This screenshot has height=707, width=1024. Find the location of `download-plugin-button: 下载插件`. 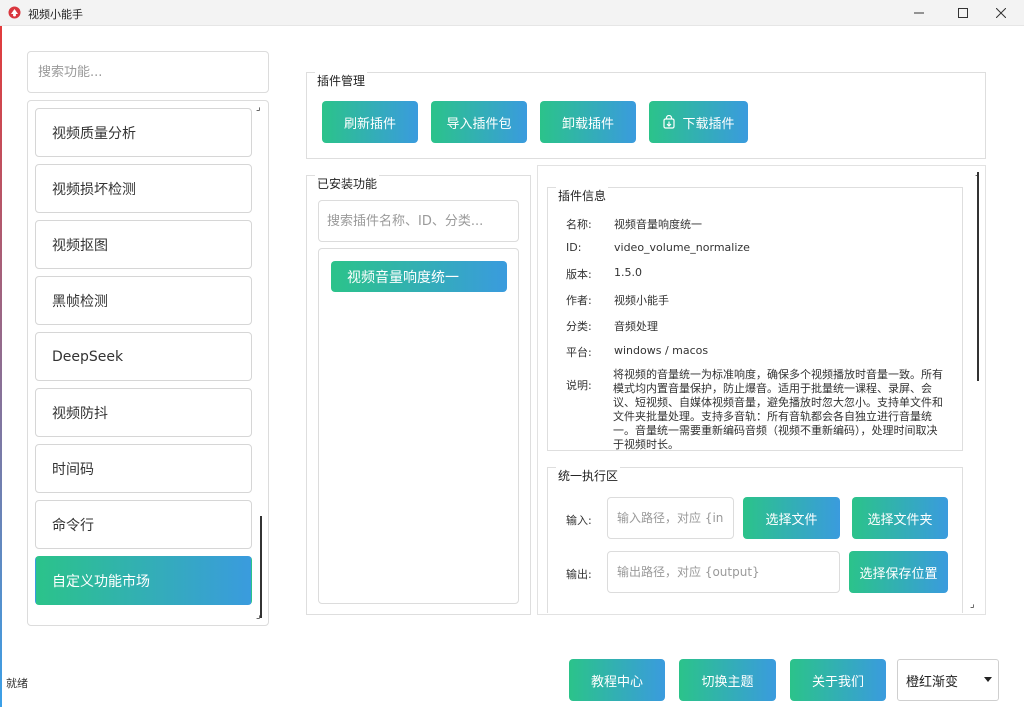

download-plugin-button: 下载插件 is located at coordinates (698, 122).